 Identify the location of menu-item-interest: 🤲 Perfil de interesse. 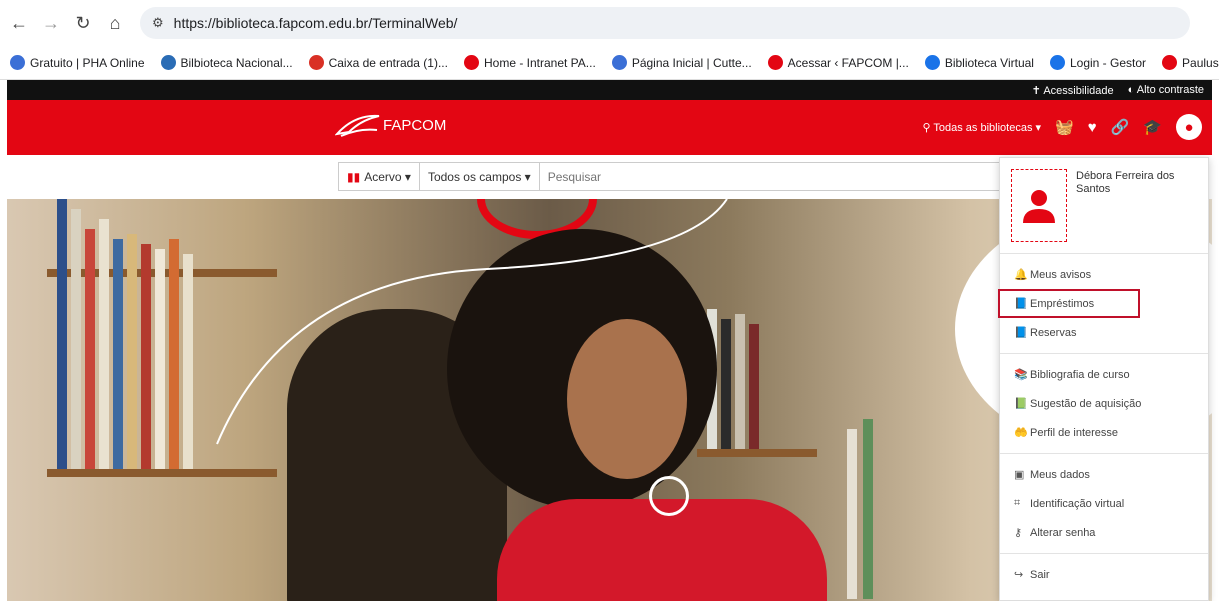
(1104, 432).